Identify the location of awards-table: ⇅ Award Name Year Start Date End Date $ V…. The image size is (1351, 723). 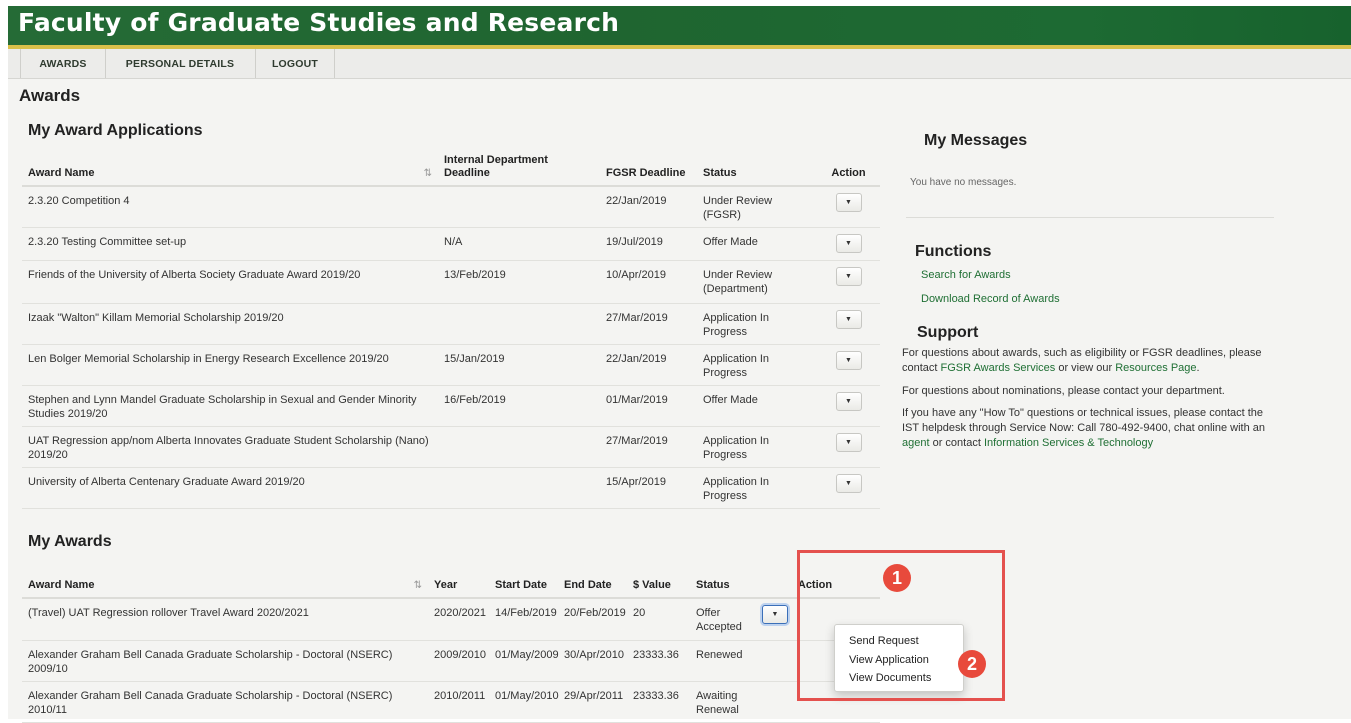
(451, 642).